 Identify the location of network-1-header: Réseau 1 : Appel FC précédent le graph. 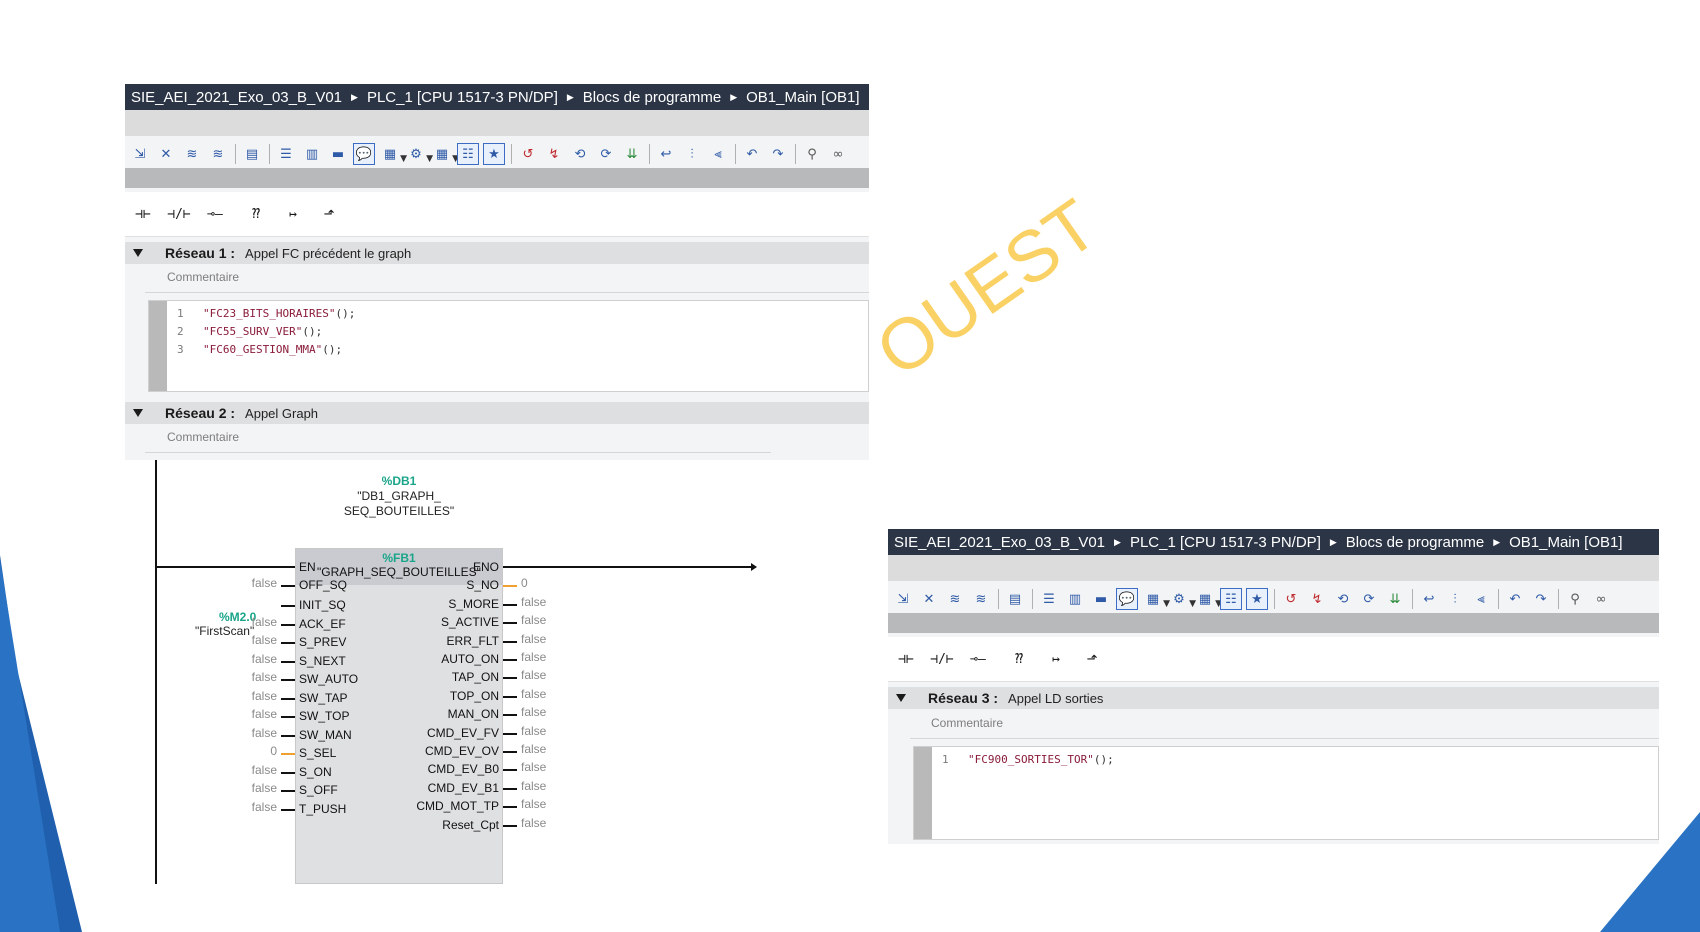
(497, 253).